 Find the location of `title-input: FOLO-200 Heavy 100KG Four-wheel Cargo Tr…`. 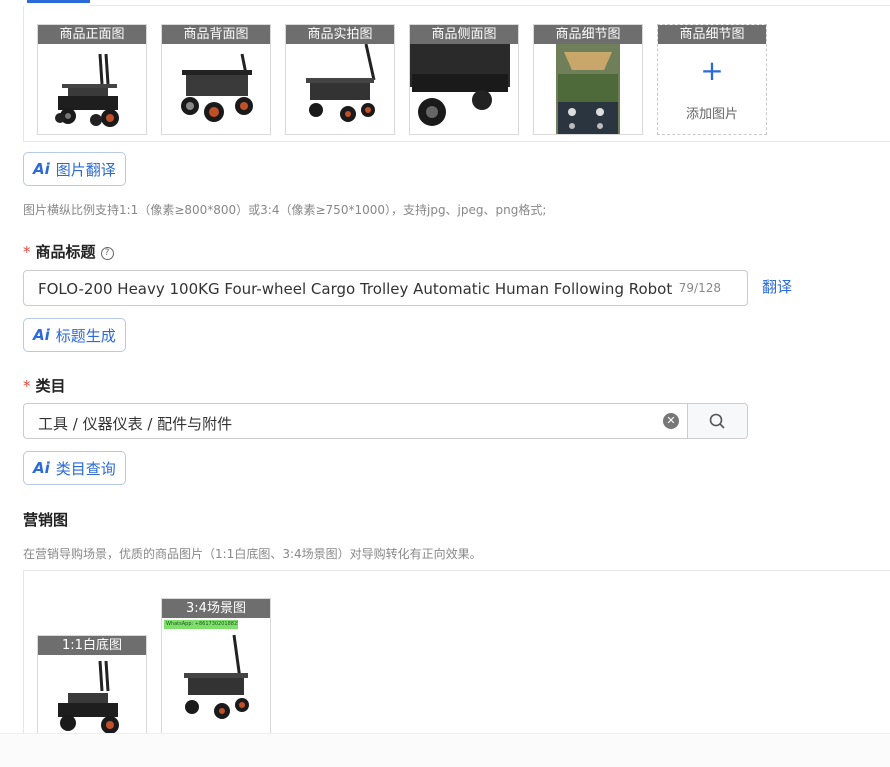

title-input: FOLO-200 Heavy 100KG Four-wheel Cargo Tr… is located at coordinates (385, 288).